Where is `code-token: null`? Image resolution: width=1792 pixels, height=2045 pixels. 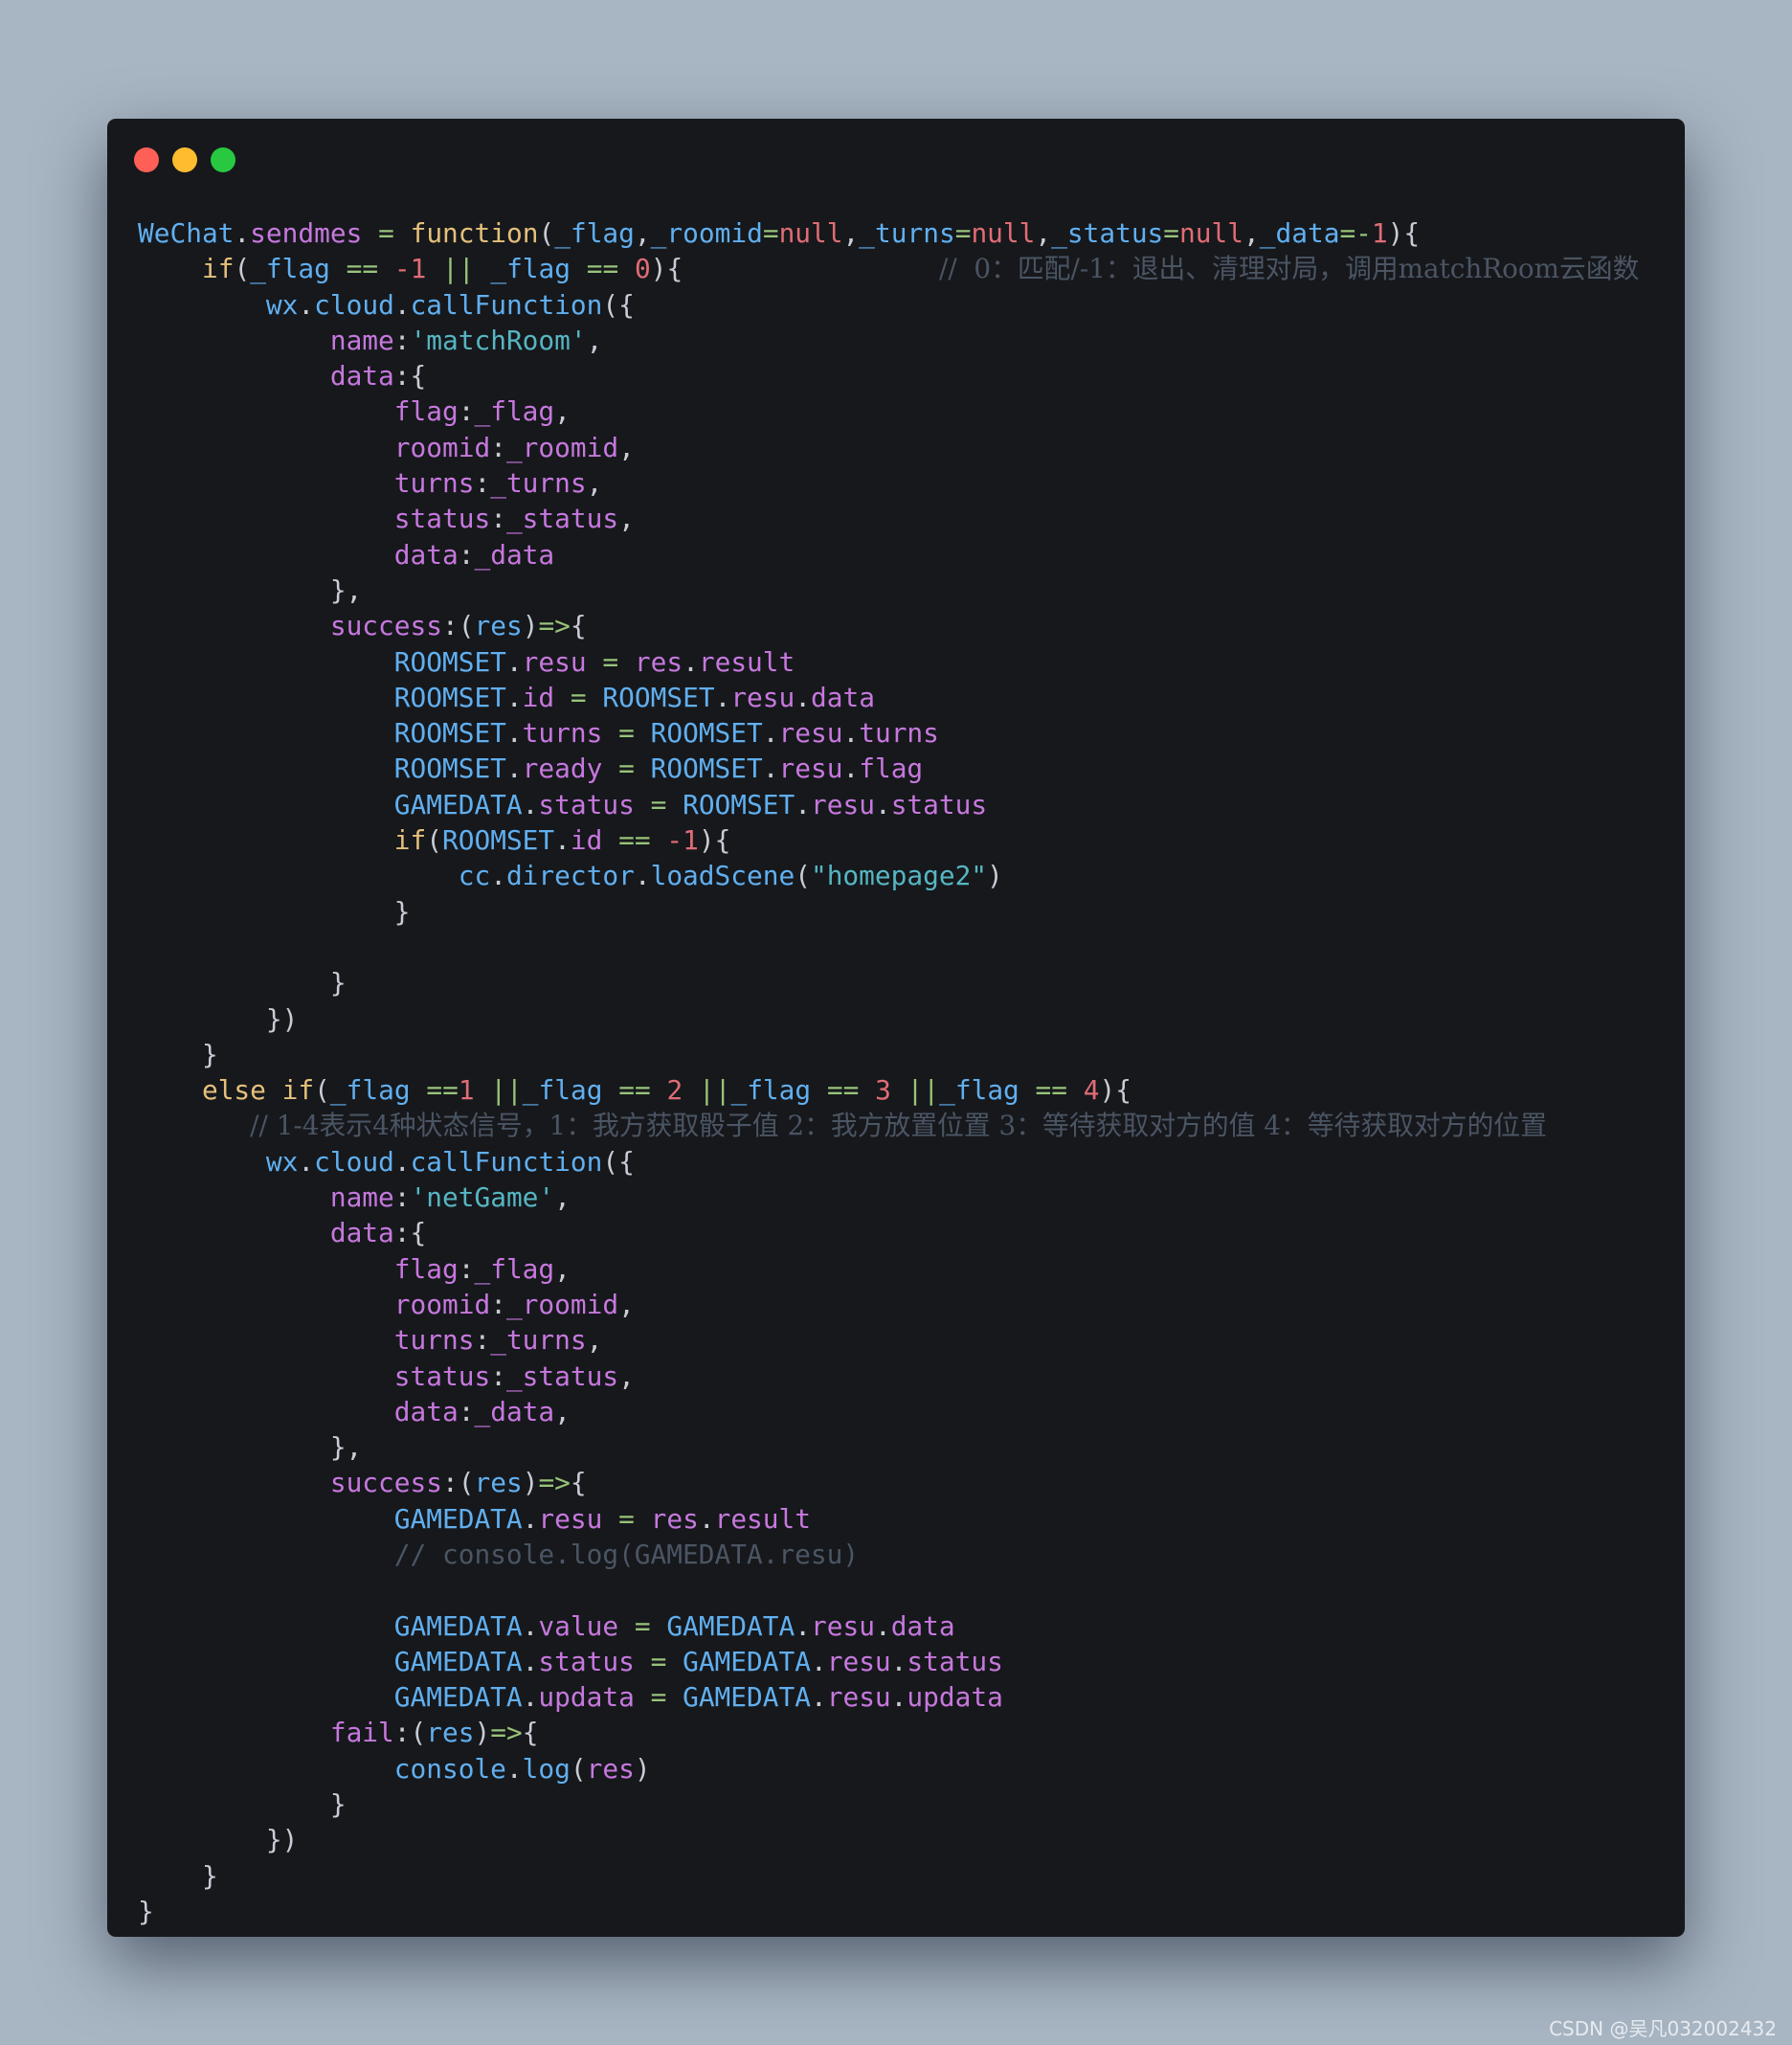
code-token: null is located at coordinates (811, 233).